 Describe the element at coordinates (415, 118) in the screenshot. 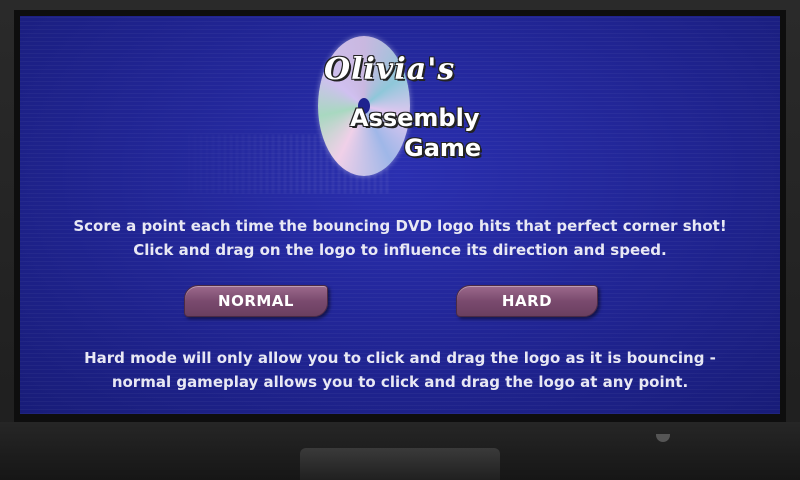

I see `logo-title-assembly: Assembly` at that location.